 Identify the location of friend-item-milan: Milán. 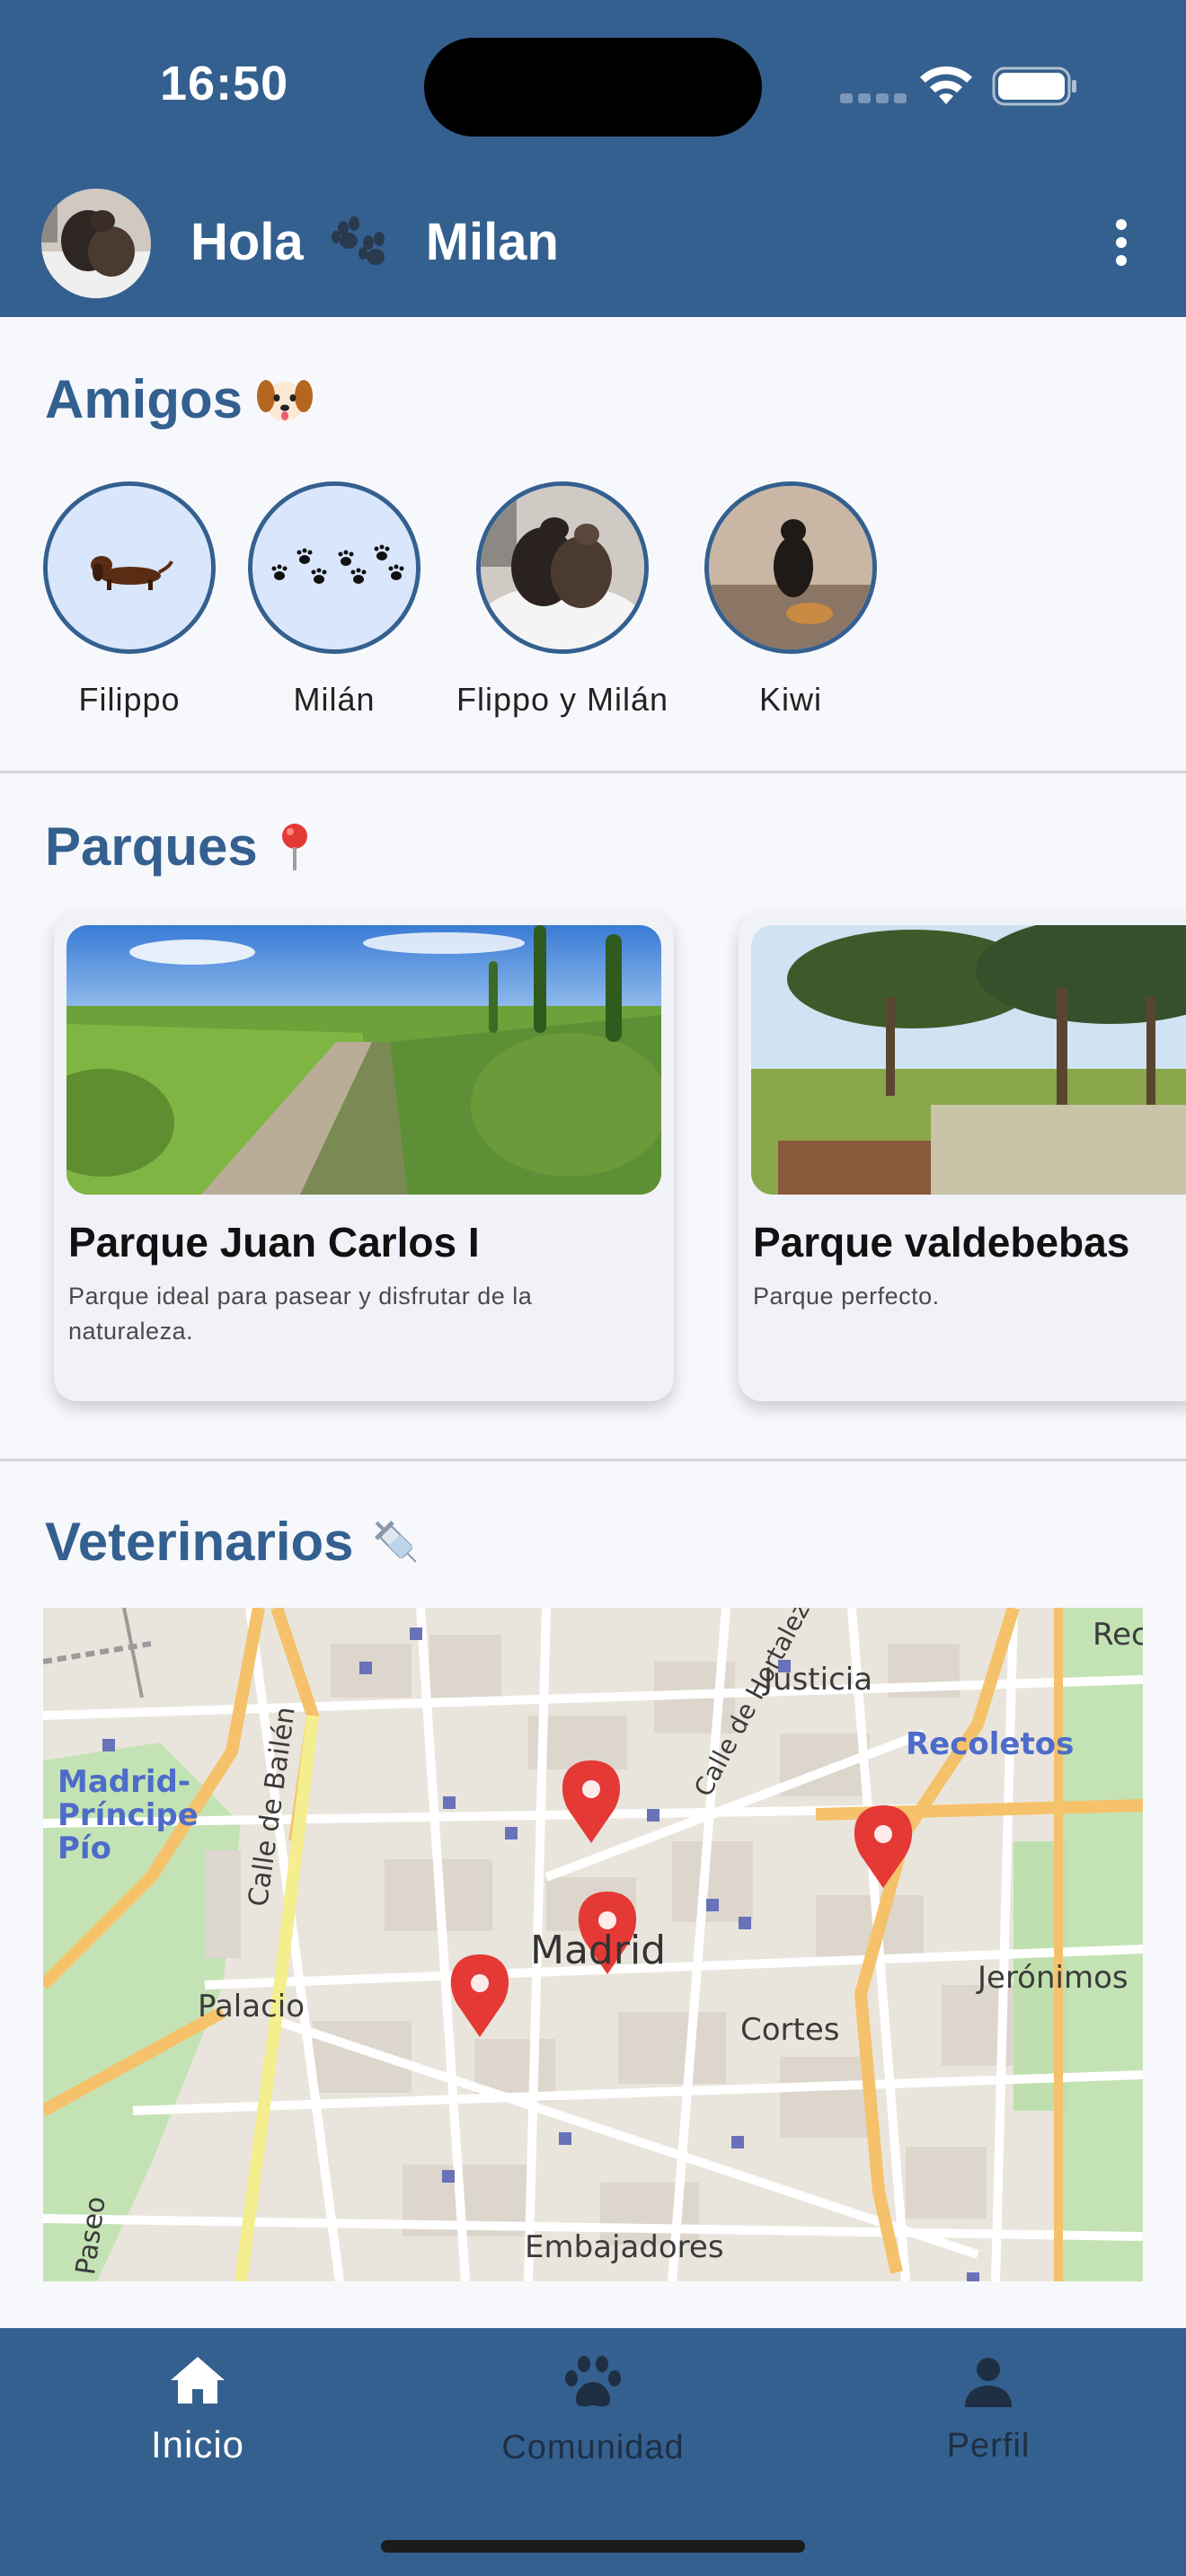
(334, 600).